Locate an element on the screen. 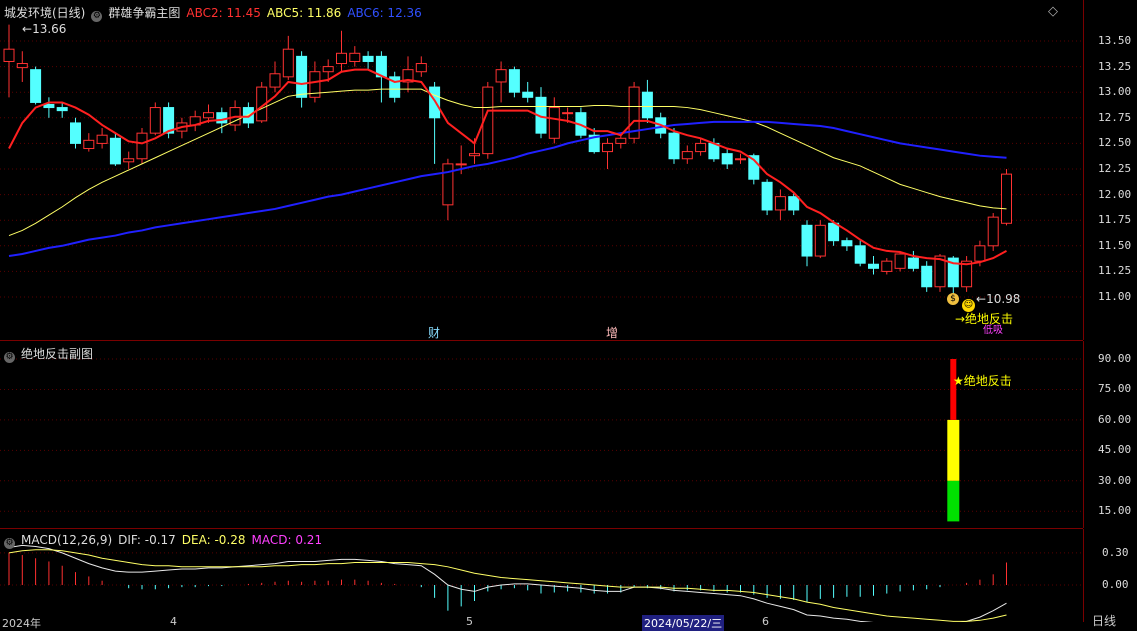  dif-value: DIF: -0.17 is located at coordinates (147, 540).